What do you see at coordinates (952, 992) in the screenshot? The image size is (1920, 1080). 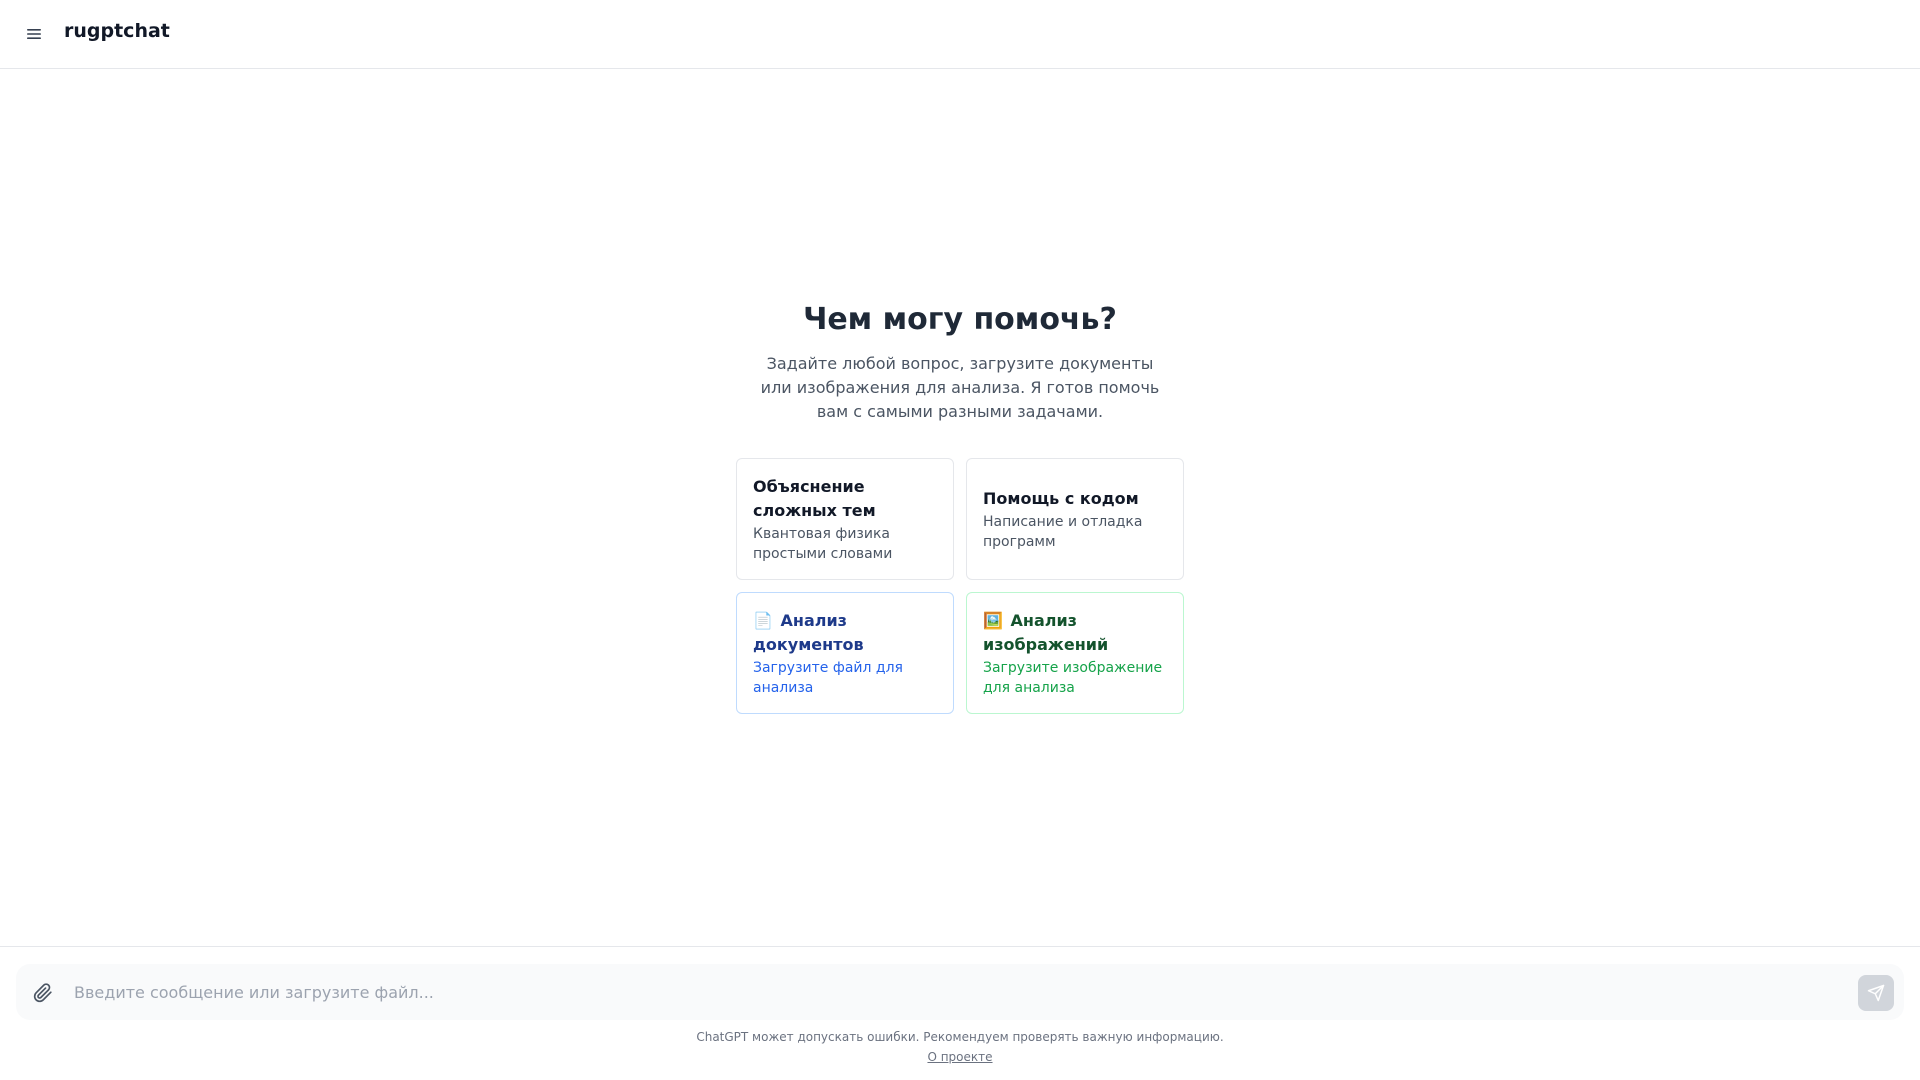 I see `message-input` at bounding box center [952, 992].